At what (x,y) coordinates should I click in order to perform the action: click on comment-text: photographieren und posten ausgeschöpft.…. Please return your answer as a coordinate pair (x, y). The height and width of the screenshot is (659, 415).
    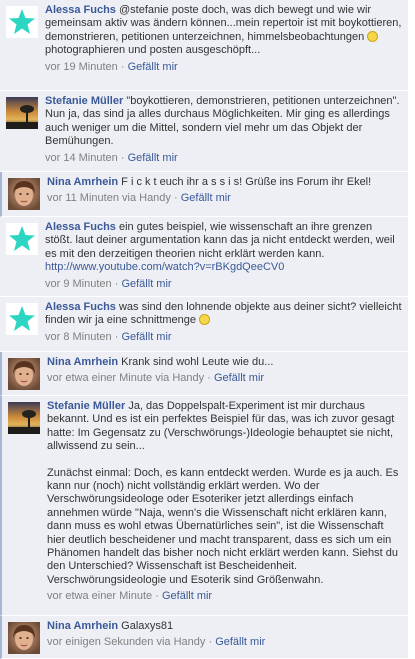
    Looking at the image, I should click on (153, 50).